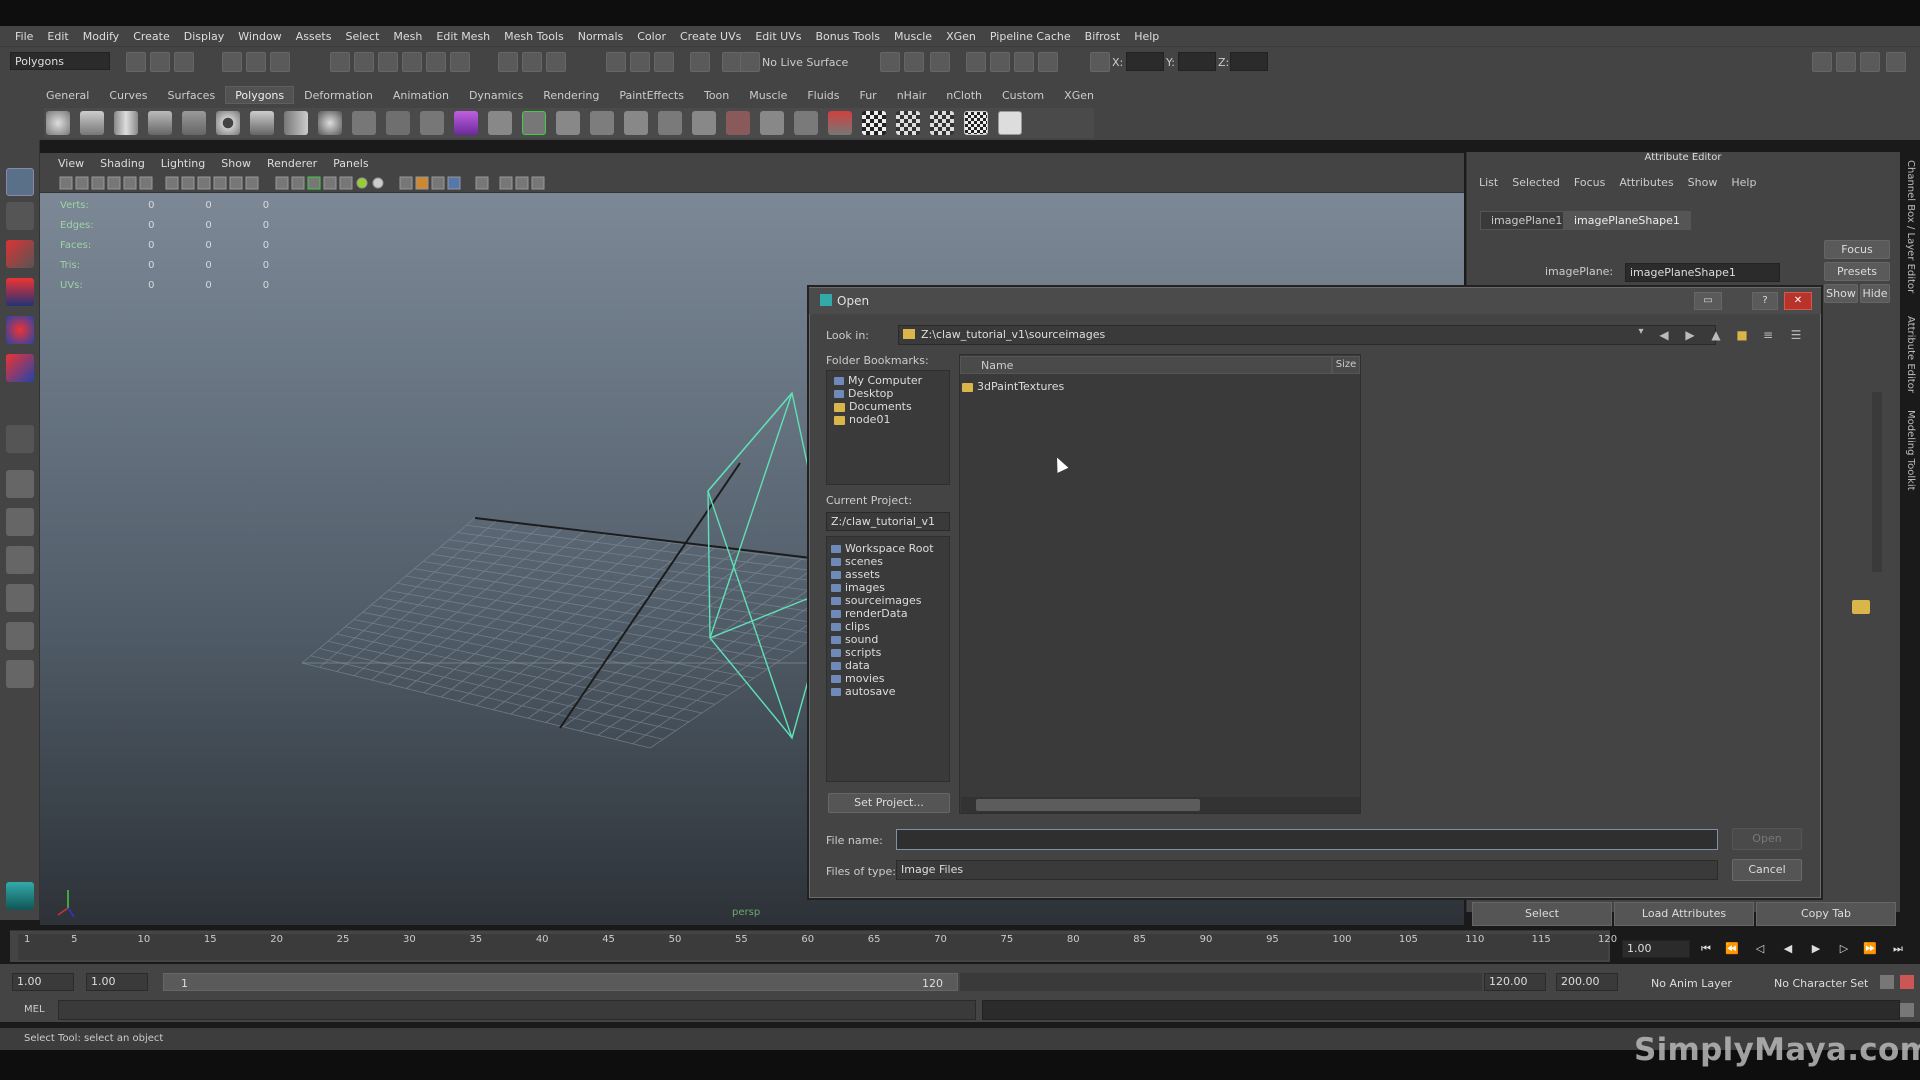 The width and height of the screenshot is (1920, 1080). What do you see at coordinates (1307, 870) in the screenshot?
I see `files-of-type-combo: Image Files` at bounding box center [1307, 870].